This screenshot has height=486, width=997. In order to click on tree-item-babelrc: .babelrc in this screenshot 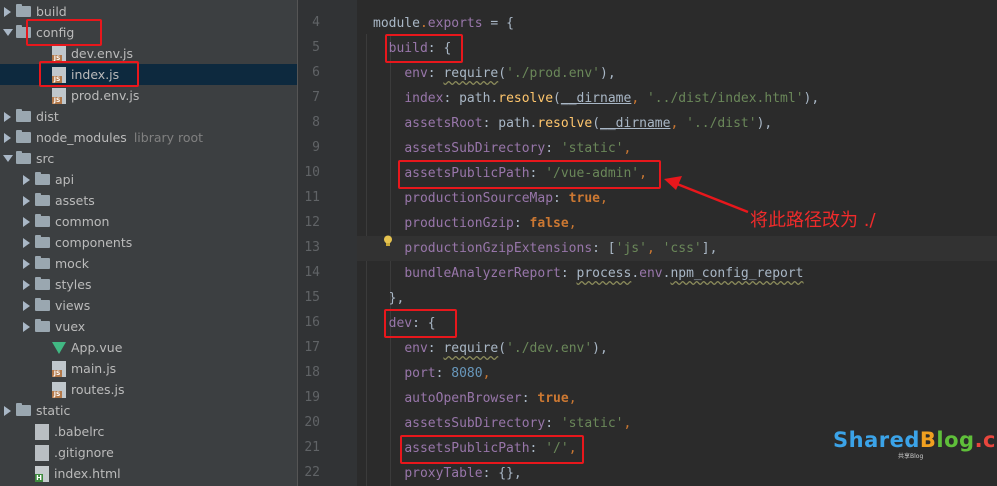, I will do `click(148, 431)`.